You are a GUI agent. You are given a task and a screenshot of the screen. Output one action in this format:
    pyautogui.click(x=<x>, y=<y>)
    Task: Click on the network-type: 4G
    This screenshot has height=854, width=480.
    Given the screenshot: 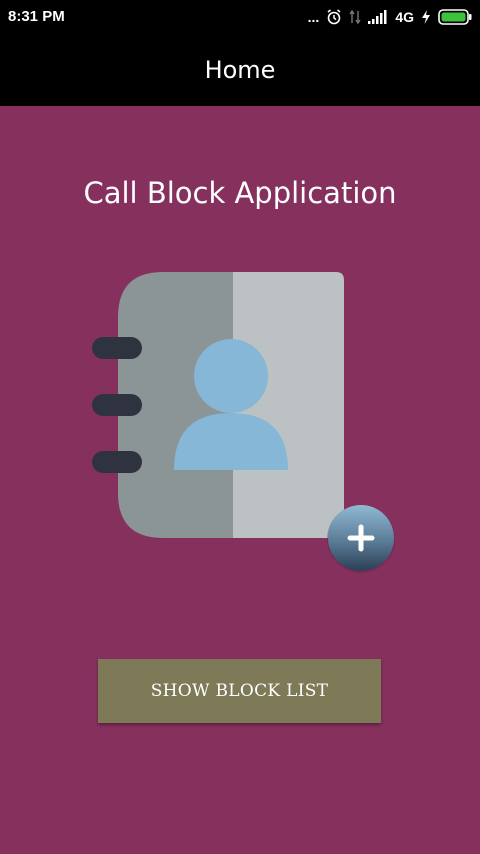 What is the action you would take?
    pyautogui.click(x=404, y=17)
    